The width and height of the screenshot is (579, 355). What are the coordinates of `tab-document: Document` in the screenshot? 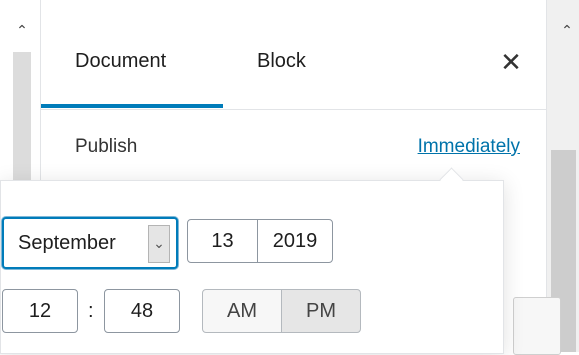 It's located at (120, 61).